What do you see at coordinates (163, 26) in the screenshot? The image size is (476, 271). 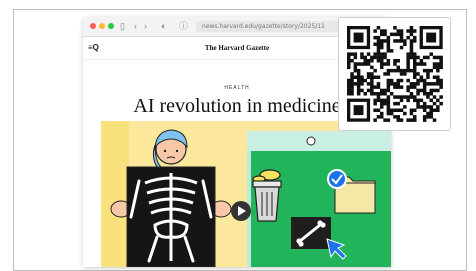 I see `shield-icon: ◐` at bounding box center [163, 26].